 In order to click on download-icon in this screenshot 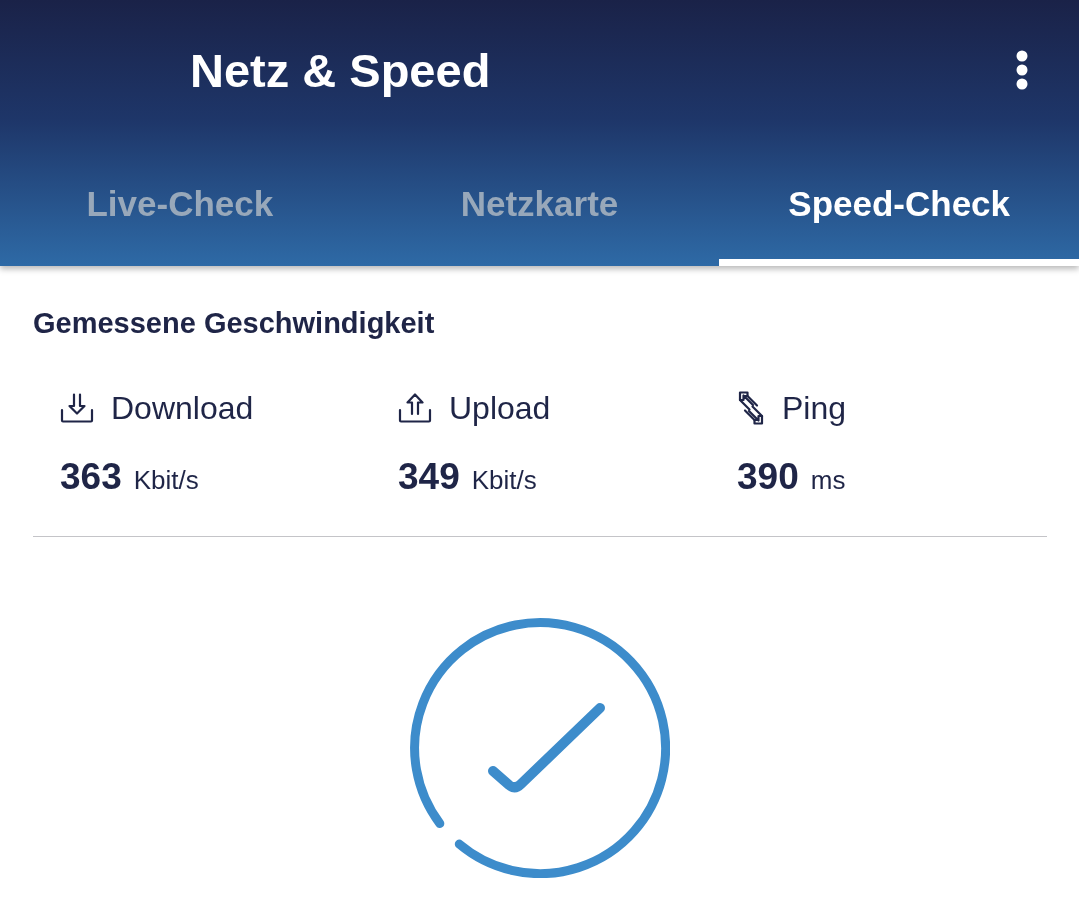, I will do `click(77, 408)`.